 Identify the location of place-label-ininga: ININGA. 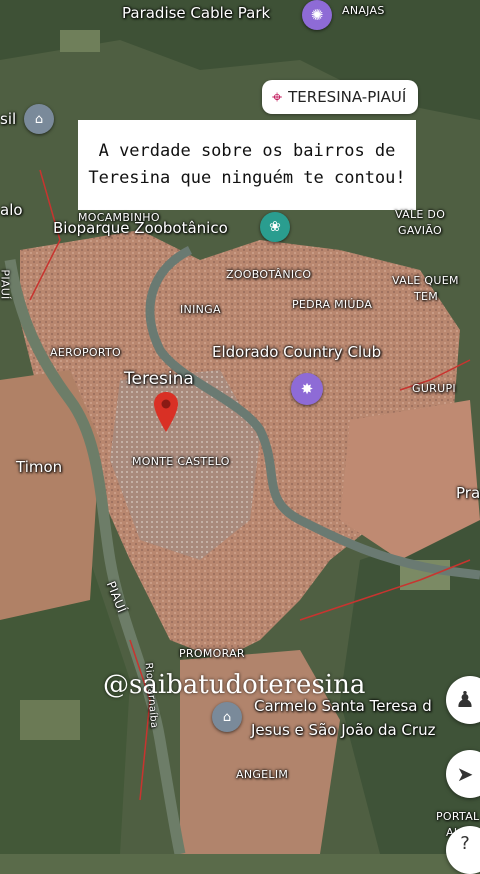
(200, 309).